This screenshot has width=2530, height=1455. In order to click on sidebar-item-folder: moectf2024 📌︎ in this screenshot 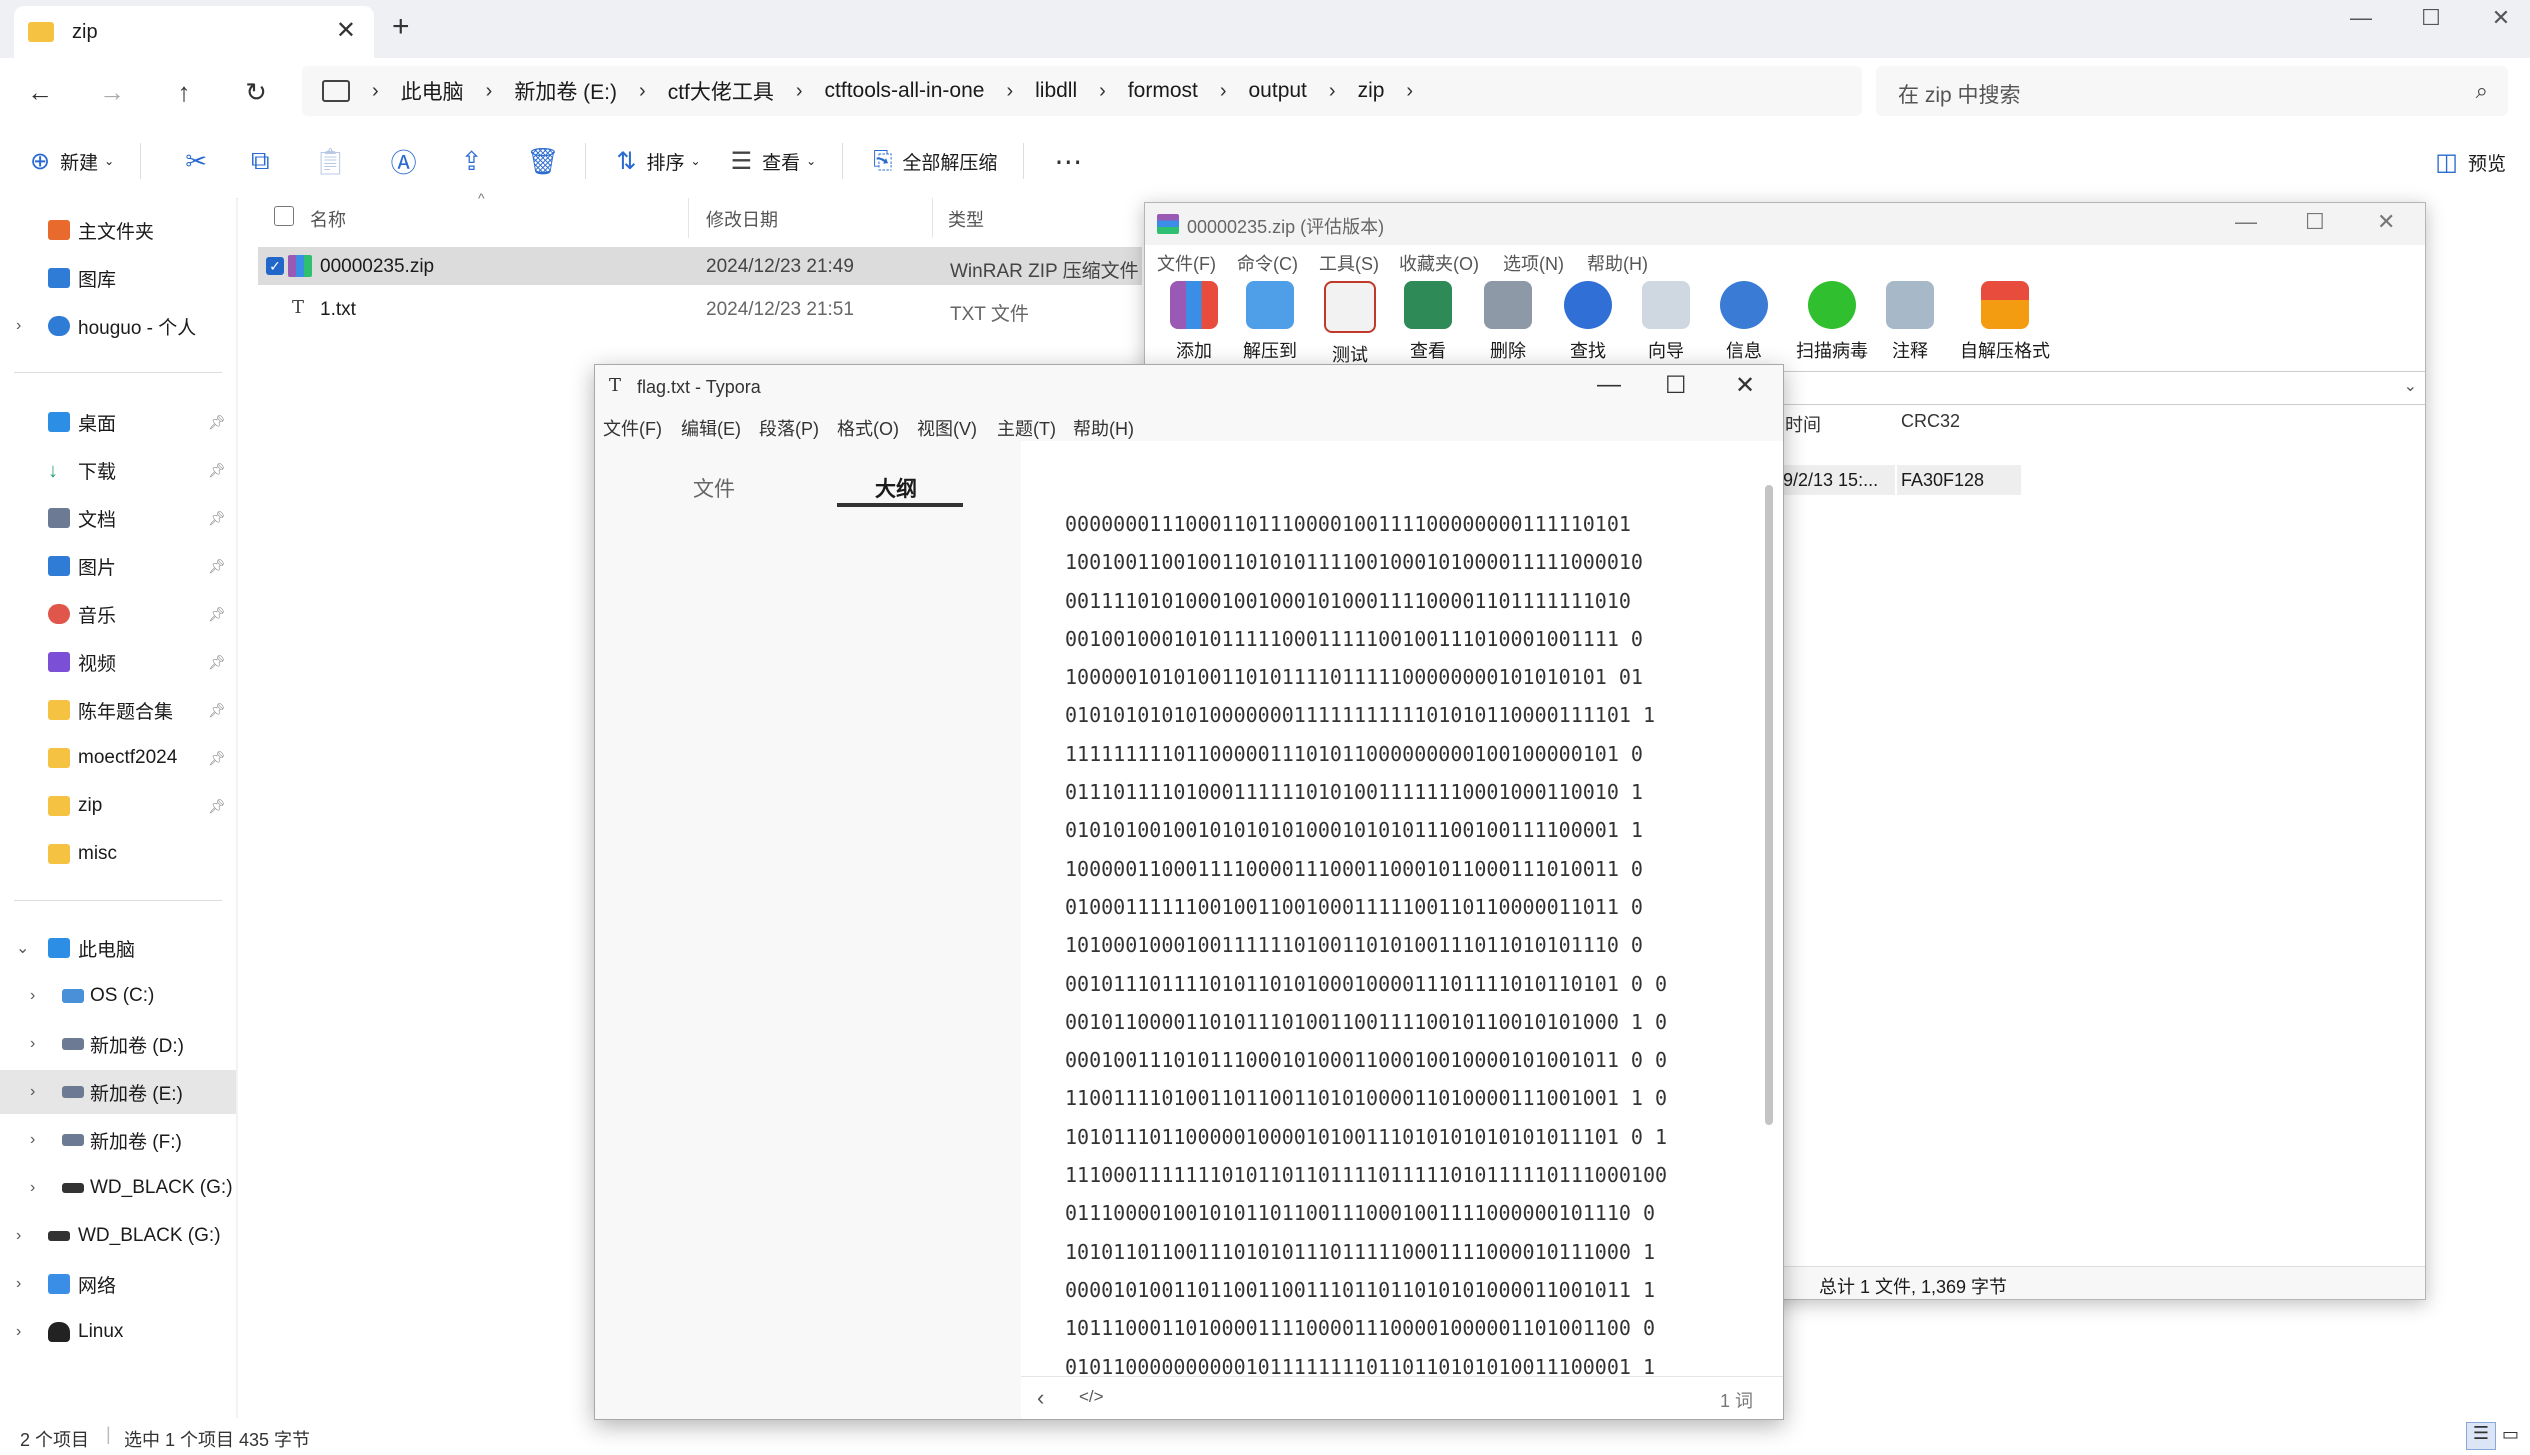, I will do `click(118, 758)`.